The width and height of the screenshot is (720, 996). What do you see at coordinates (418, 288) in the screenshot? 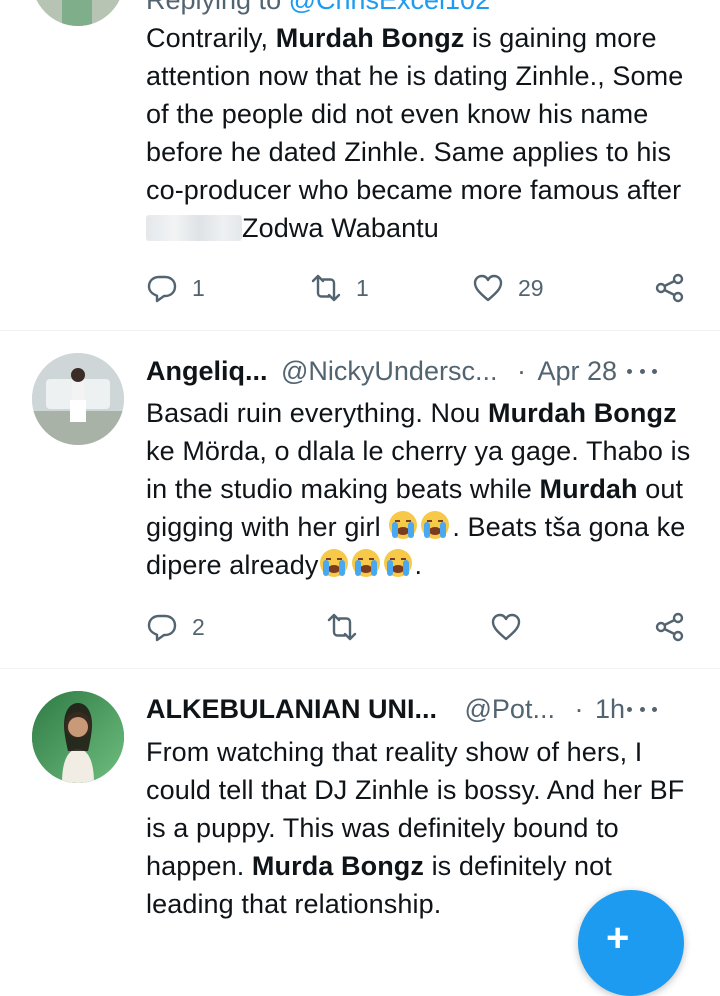
I see `tweet-actions: 1 1 29` at bounding box center [418, 288].